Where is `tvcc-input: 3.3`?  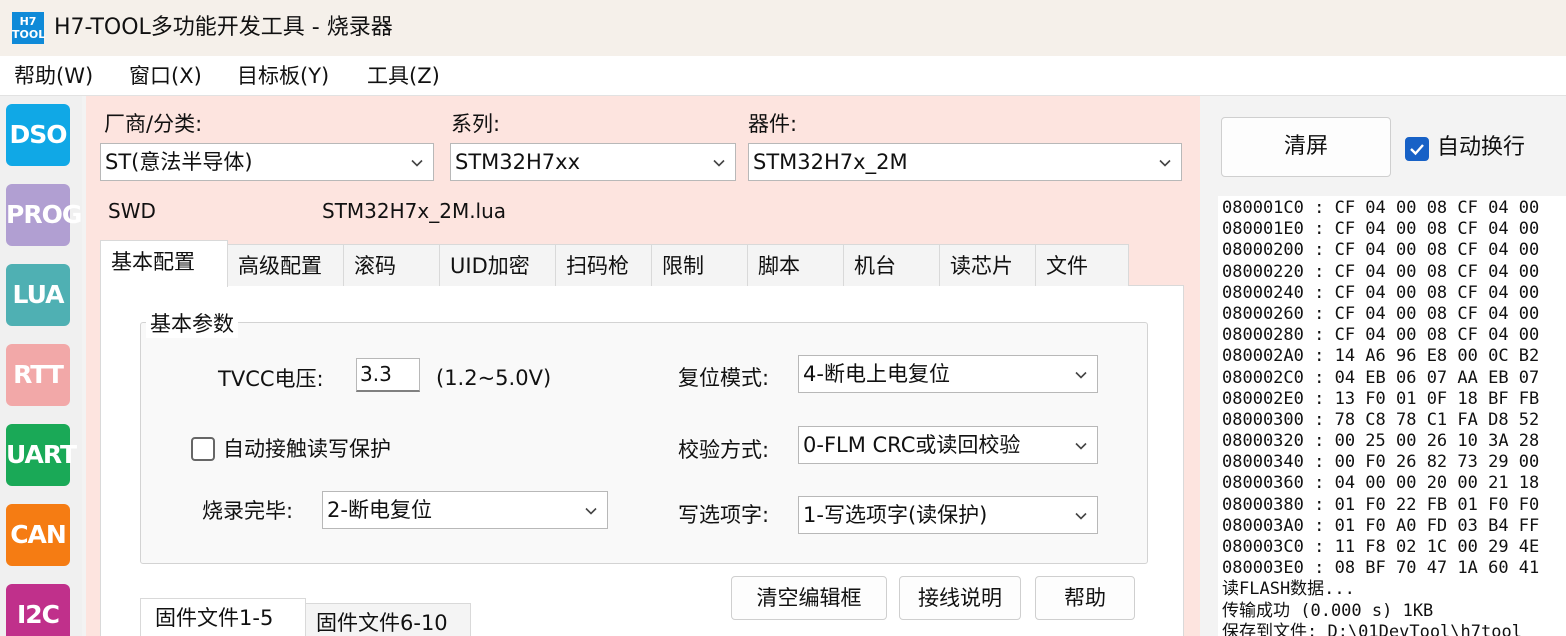
tvcc-input: 3.3 is located at coordinates (388, 375).